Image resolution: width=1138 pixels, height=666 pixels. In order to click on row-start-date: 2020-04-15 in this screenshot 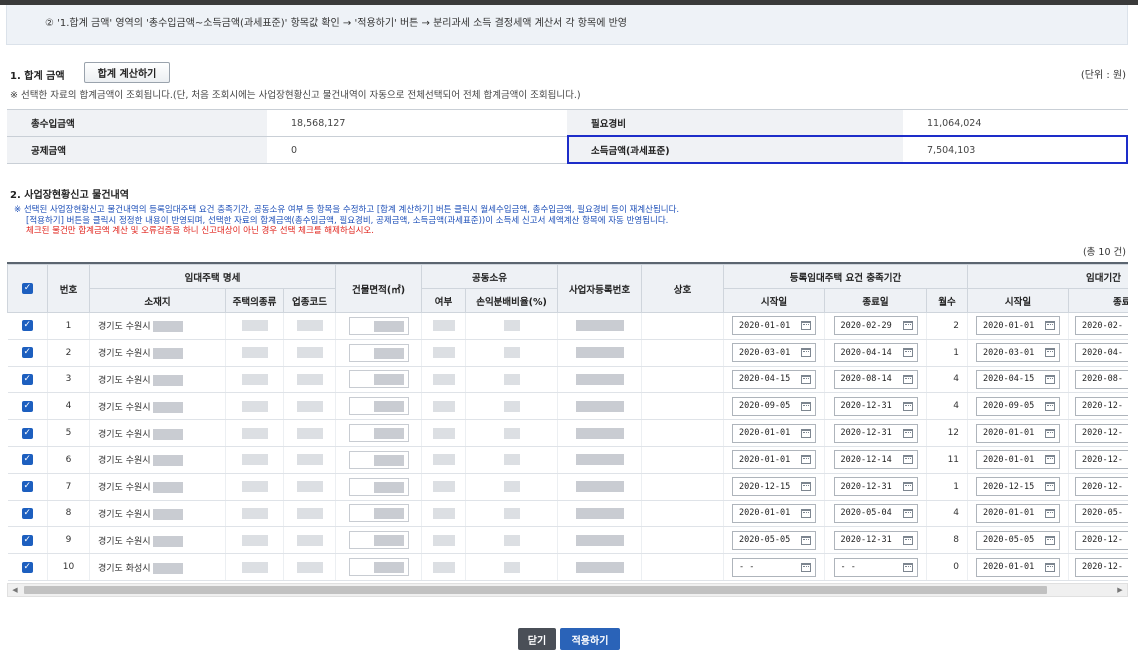, I will do `click(774, 380)`.